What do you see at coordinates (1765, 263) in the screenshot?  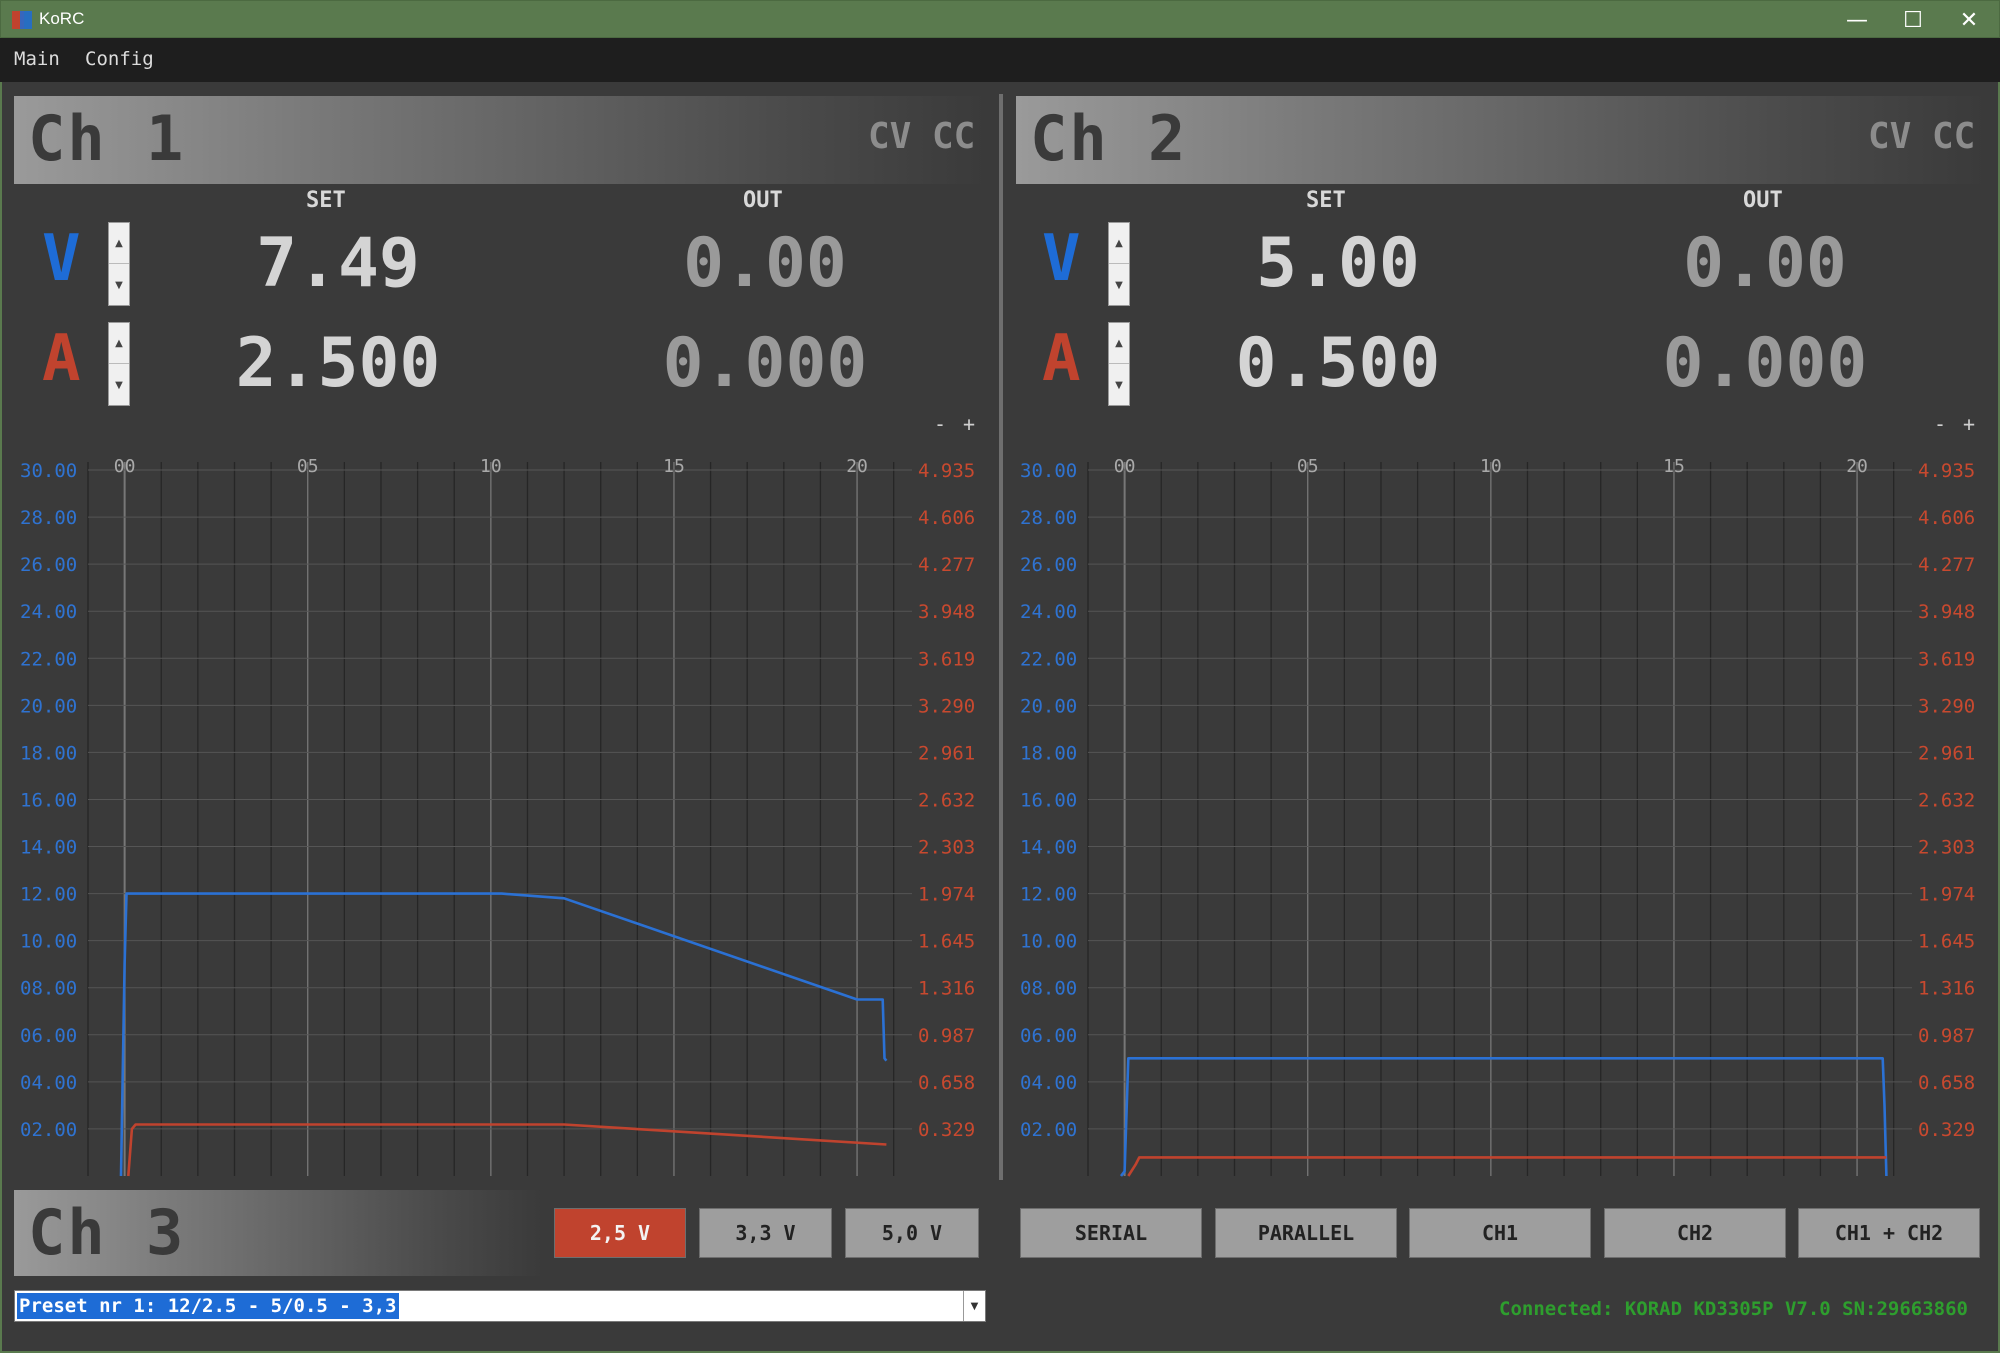 I see `channel-2-out-voltage: 0.00` at bounding box center [1765, 263].